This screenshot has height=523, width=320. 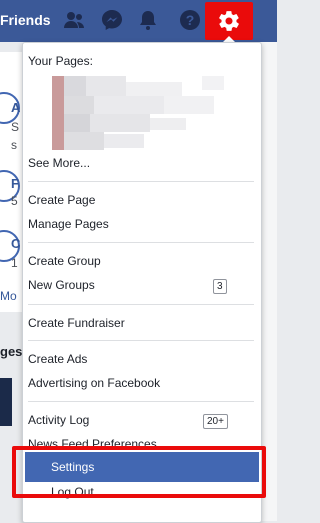 I want to click on background-text: 1, so click(x=14, y=263).